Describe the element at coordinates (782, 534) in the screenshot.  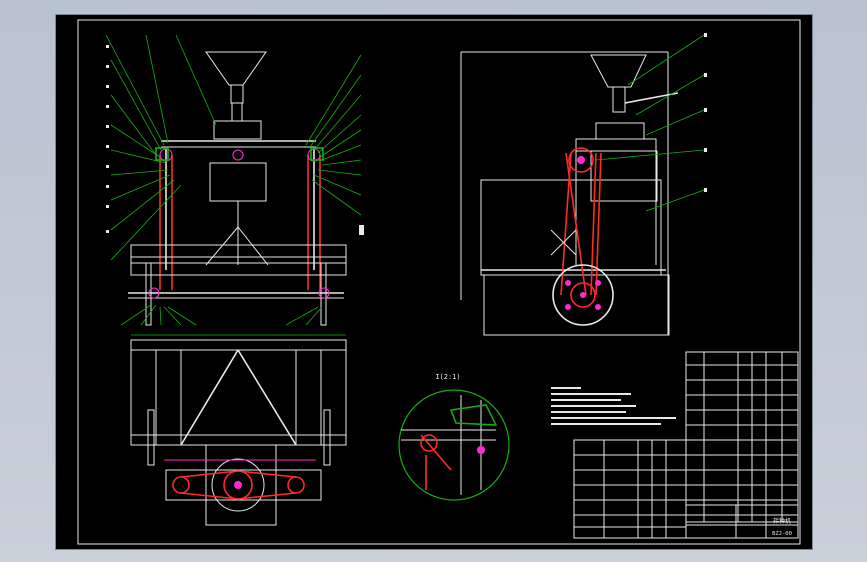
I see `drawing-number: BZJ-00` at that location.